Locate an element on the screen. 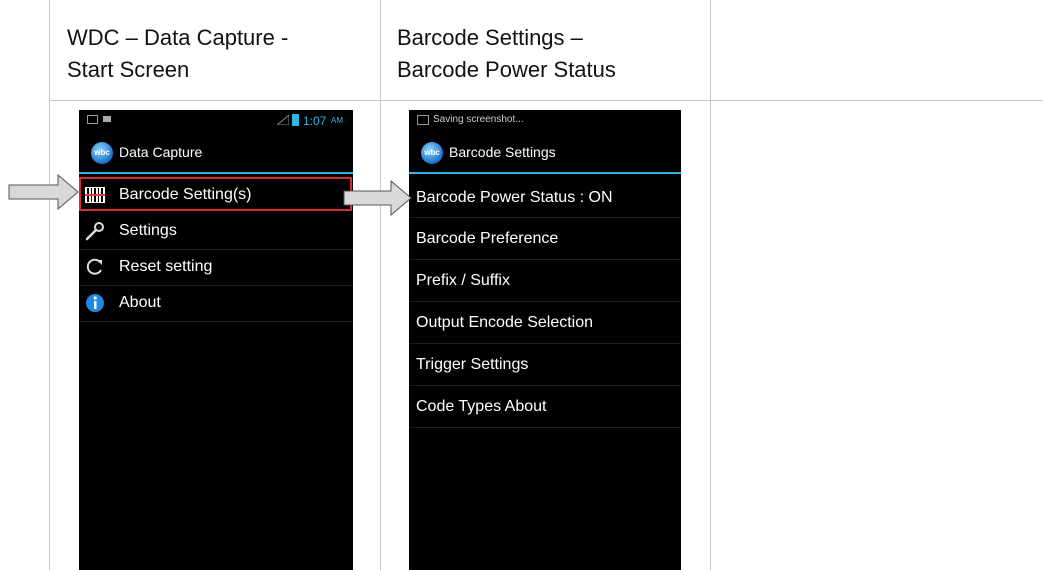 The image size is (1043, 570). mail-notification-icon is located at coordinates (107, 119).